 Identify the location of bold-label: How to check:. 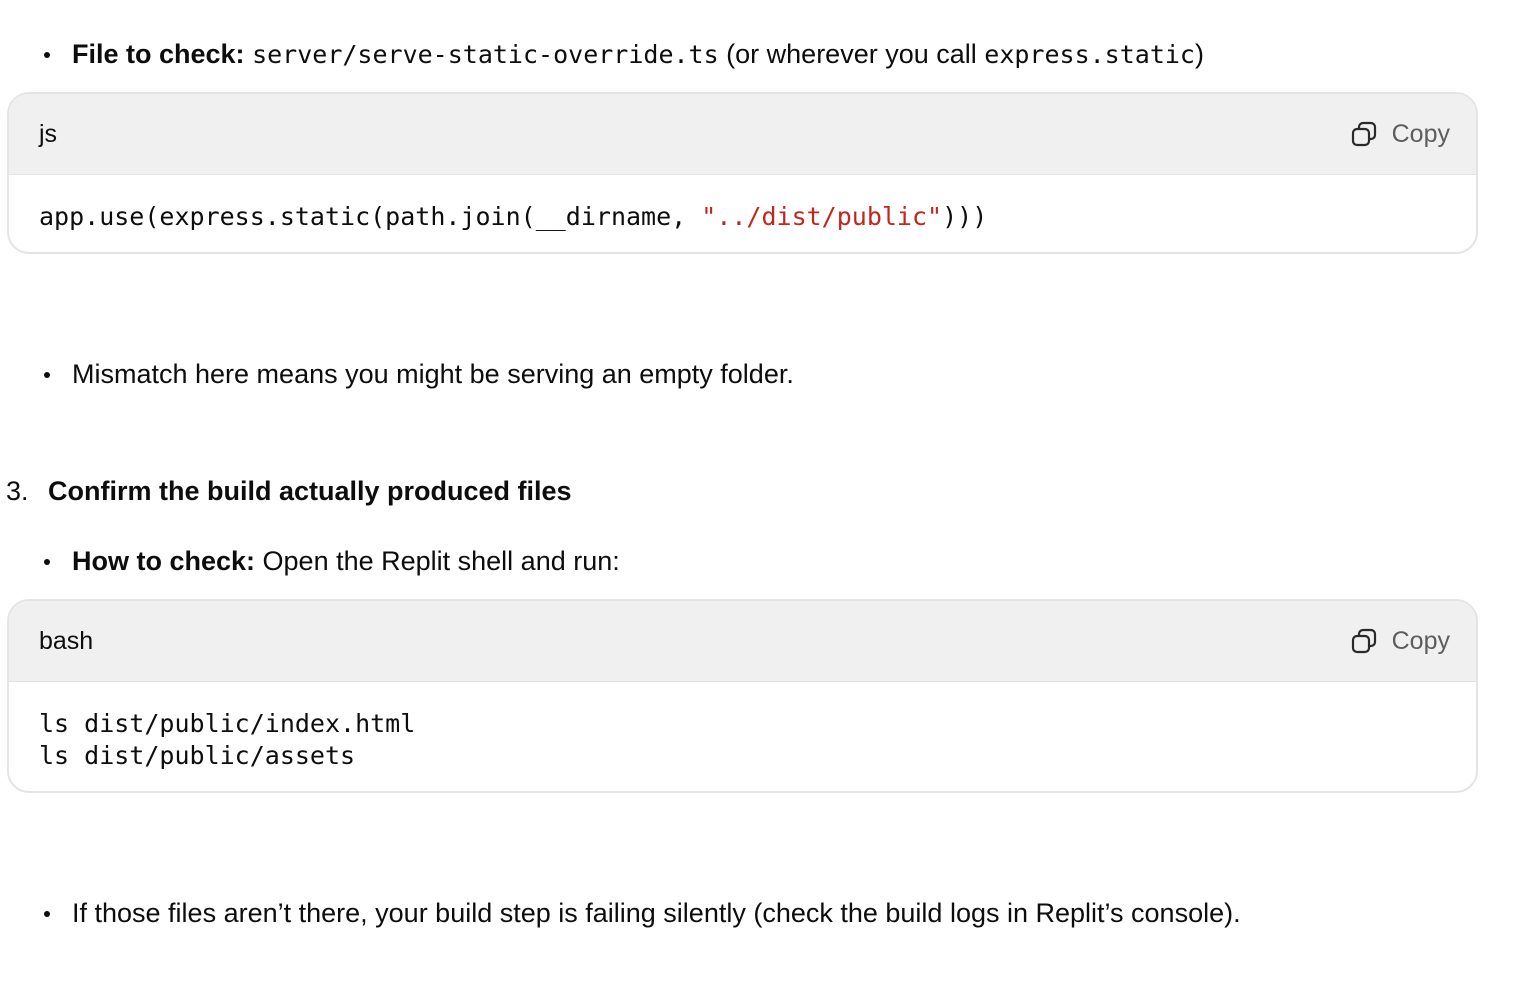
(164, 561).